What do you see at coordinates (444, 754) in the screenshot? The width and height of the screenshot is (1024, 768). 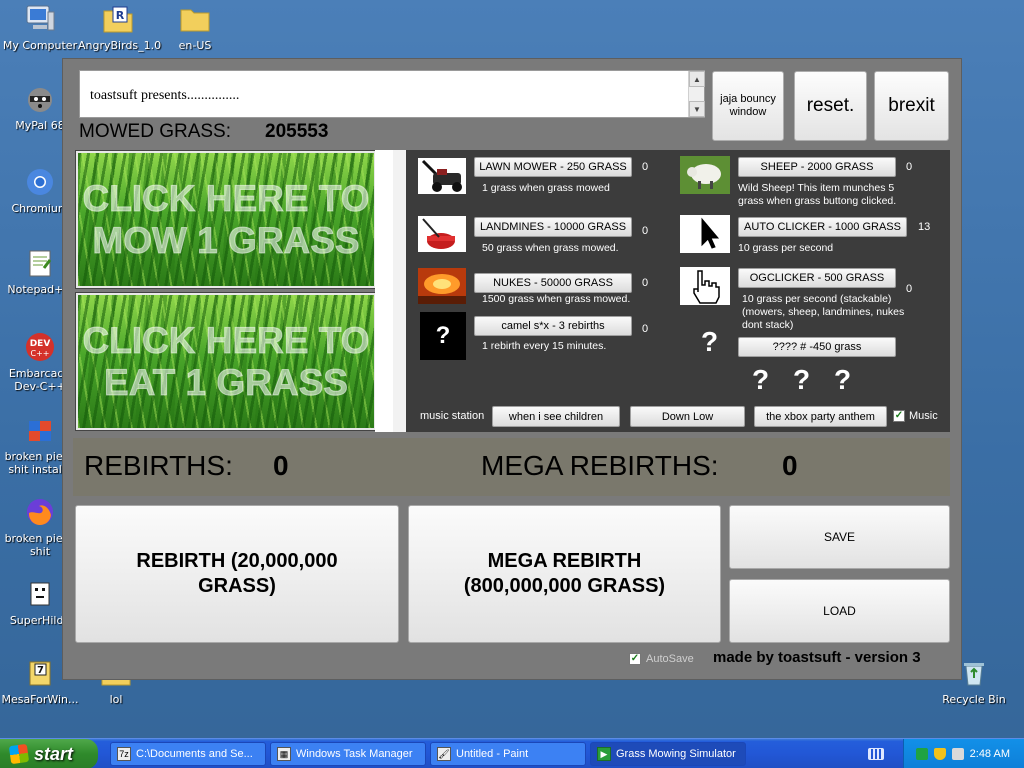 I see `paint-icon: 🖌` at bounding box center [444, 754].